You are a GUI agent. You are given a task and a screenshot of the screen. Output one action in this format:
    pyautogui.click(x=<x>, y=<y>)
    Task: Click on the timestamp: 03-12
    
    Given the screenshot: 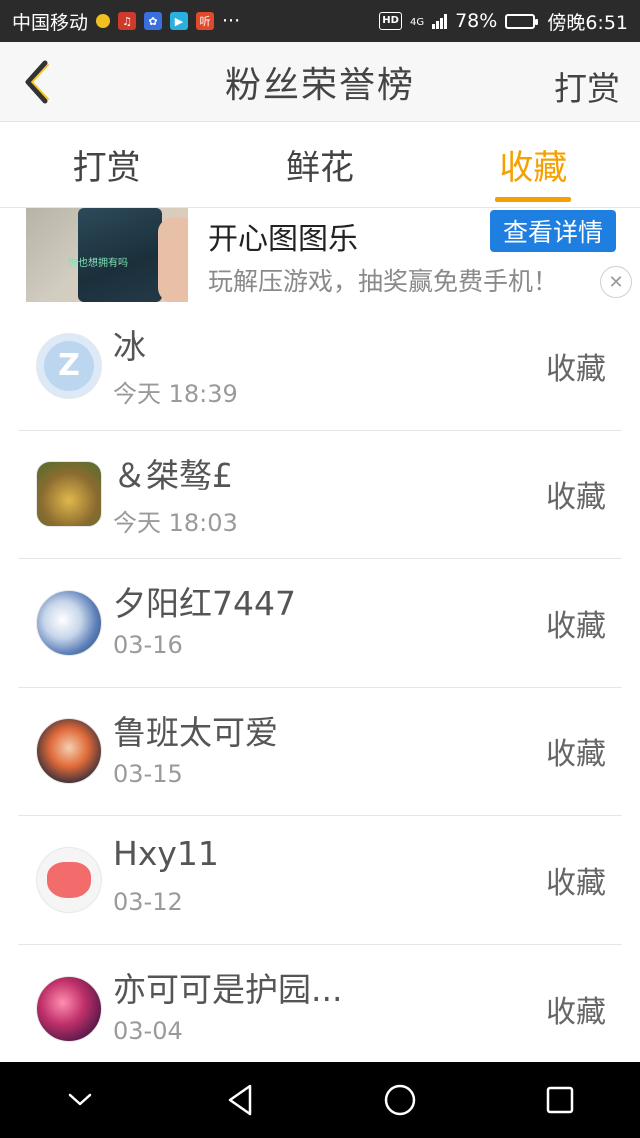 What is the action you would take?
    pyautogui.click(x=148, y=902)
    